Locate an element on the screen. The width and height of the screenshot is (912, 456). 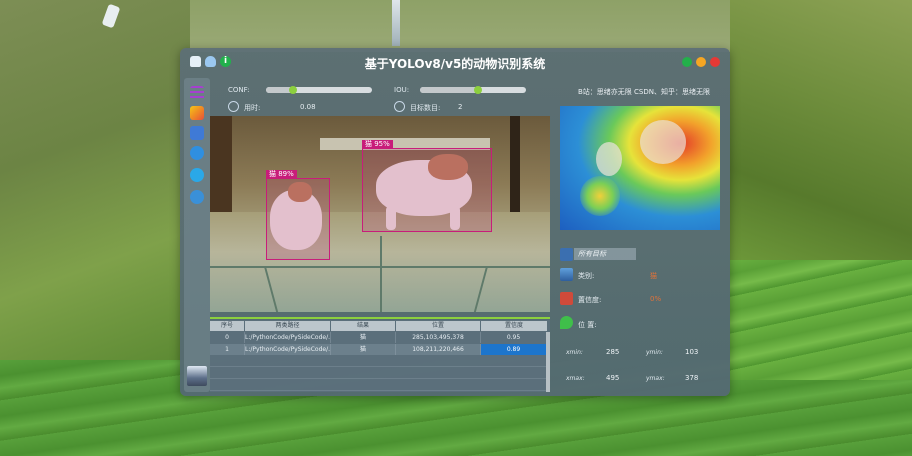
ymax-value: 378 is located at coordinates (692, 378).